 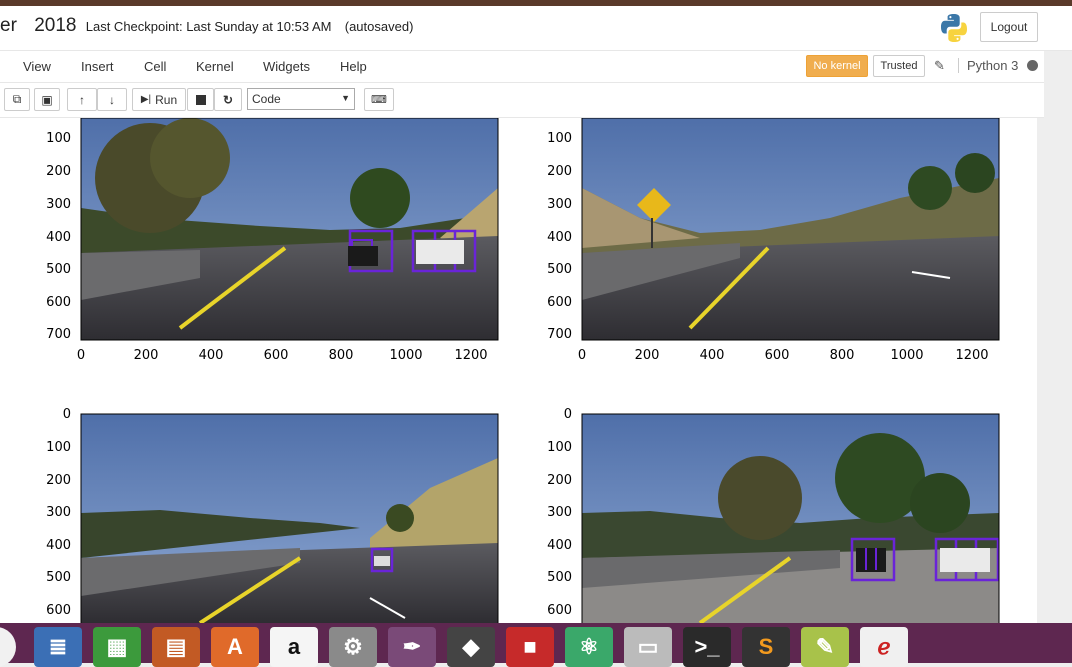 I want to click on interrupt-kernel-button, so click(x=200, y=99).